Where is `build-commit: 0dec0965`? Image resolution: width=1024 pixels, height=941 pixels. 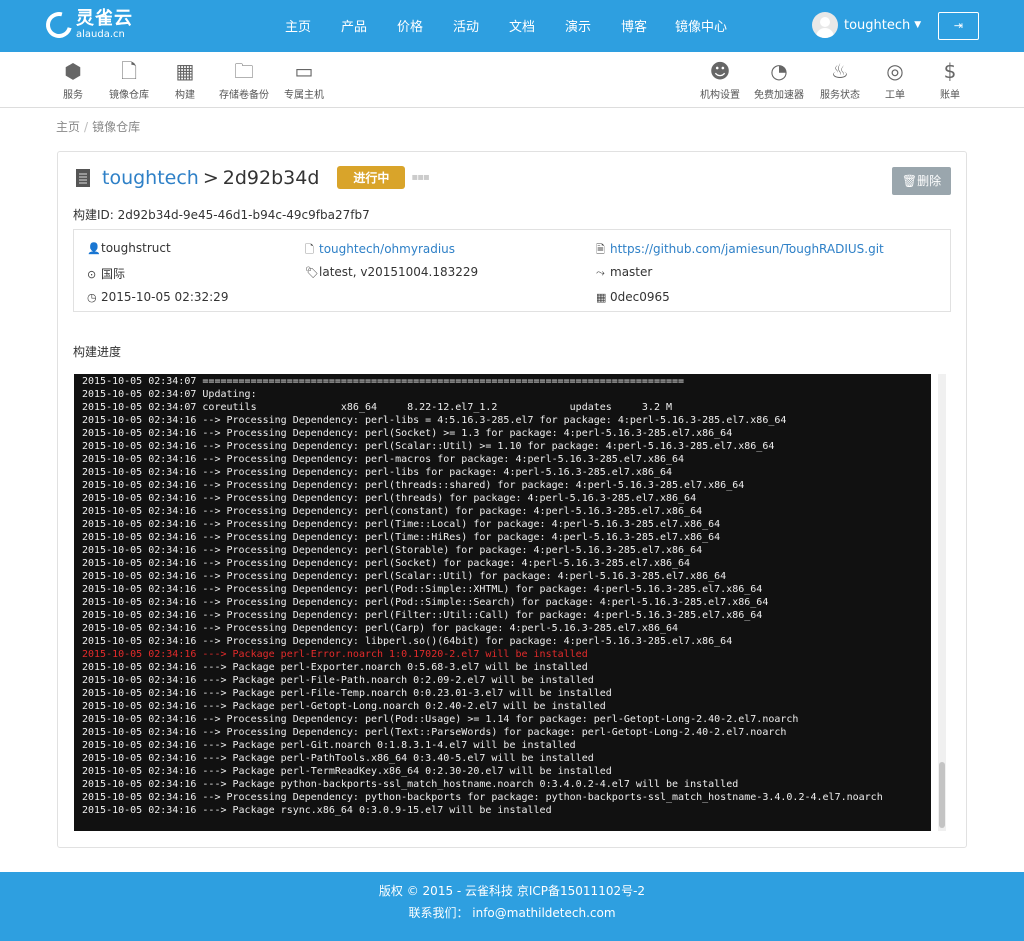
build-commit: 0dec0965 is located at coordinates (640, 297).